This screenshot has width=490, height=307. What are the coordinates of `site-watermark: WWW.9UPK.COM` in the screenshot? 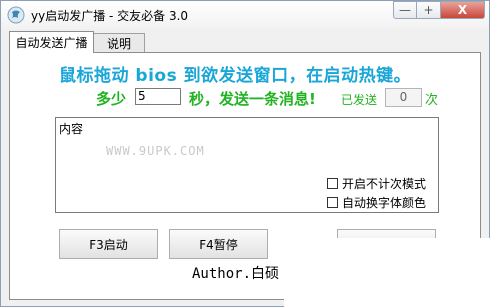 It's located at (155, 151).